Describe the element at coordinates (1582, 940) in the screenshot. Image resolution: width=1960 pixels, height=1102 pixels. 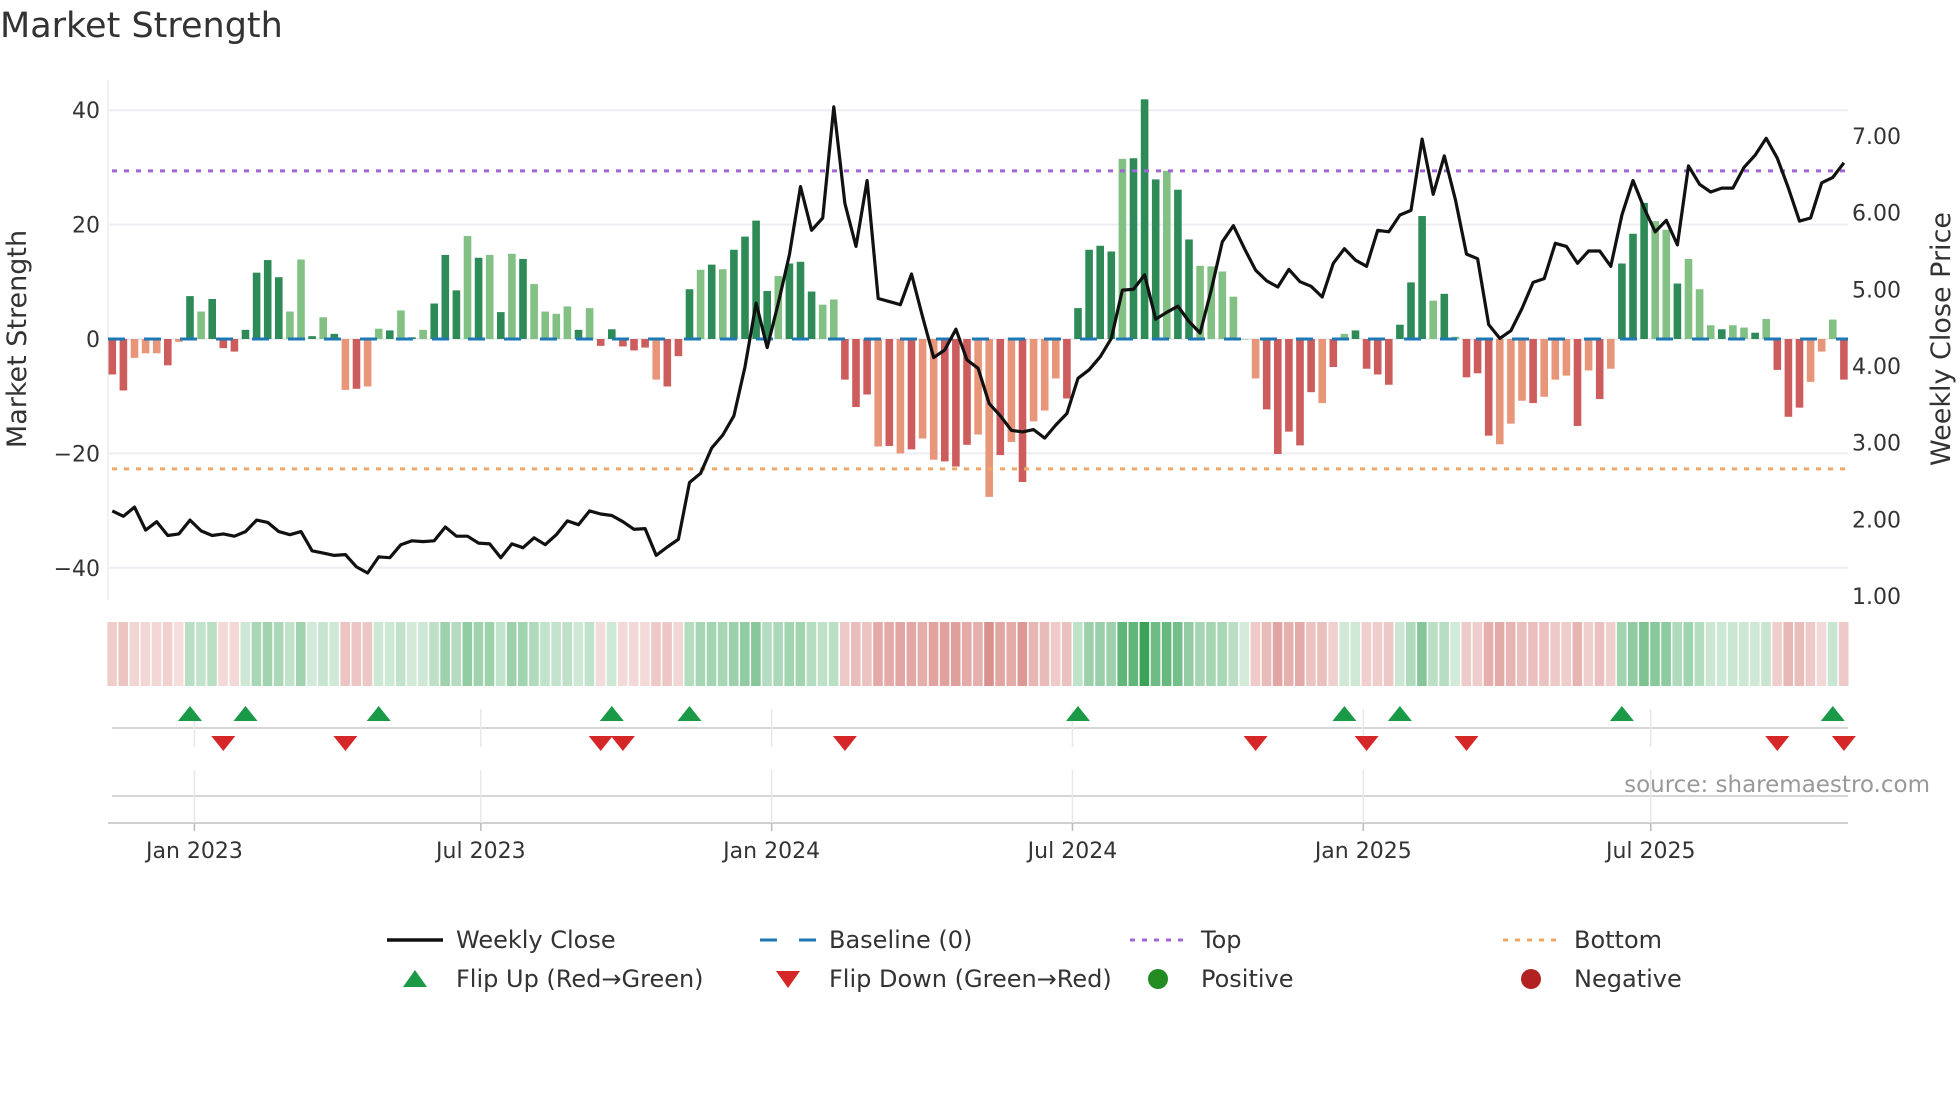
I see `legend-item-bottom: Bottom` at that location.